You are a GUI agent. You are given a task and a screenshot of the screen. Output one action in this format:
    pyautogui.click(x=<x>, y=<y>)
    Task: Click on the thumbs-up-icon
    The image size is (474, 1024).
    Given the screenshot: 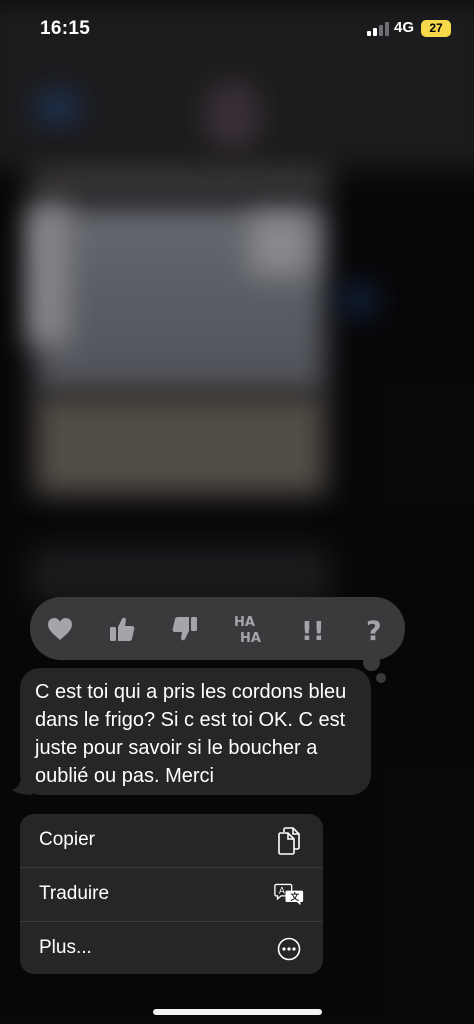 What is the action you would take?
    pyautogui.click(x=122, y=629)
    